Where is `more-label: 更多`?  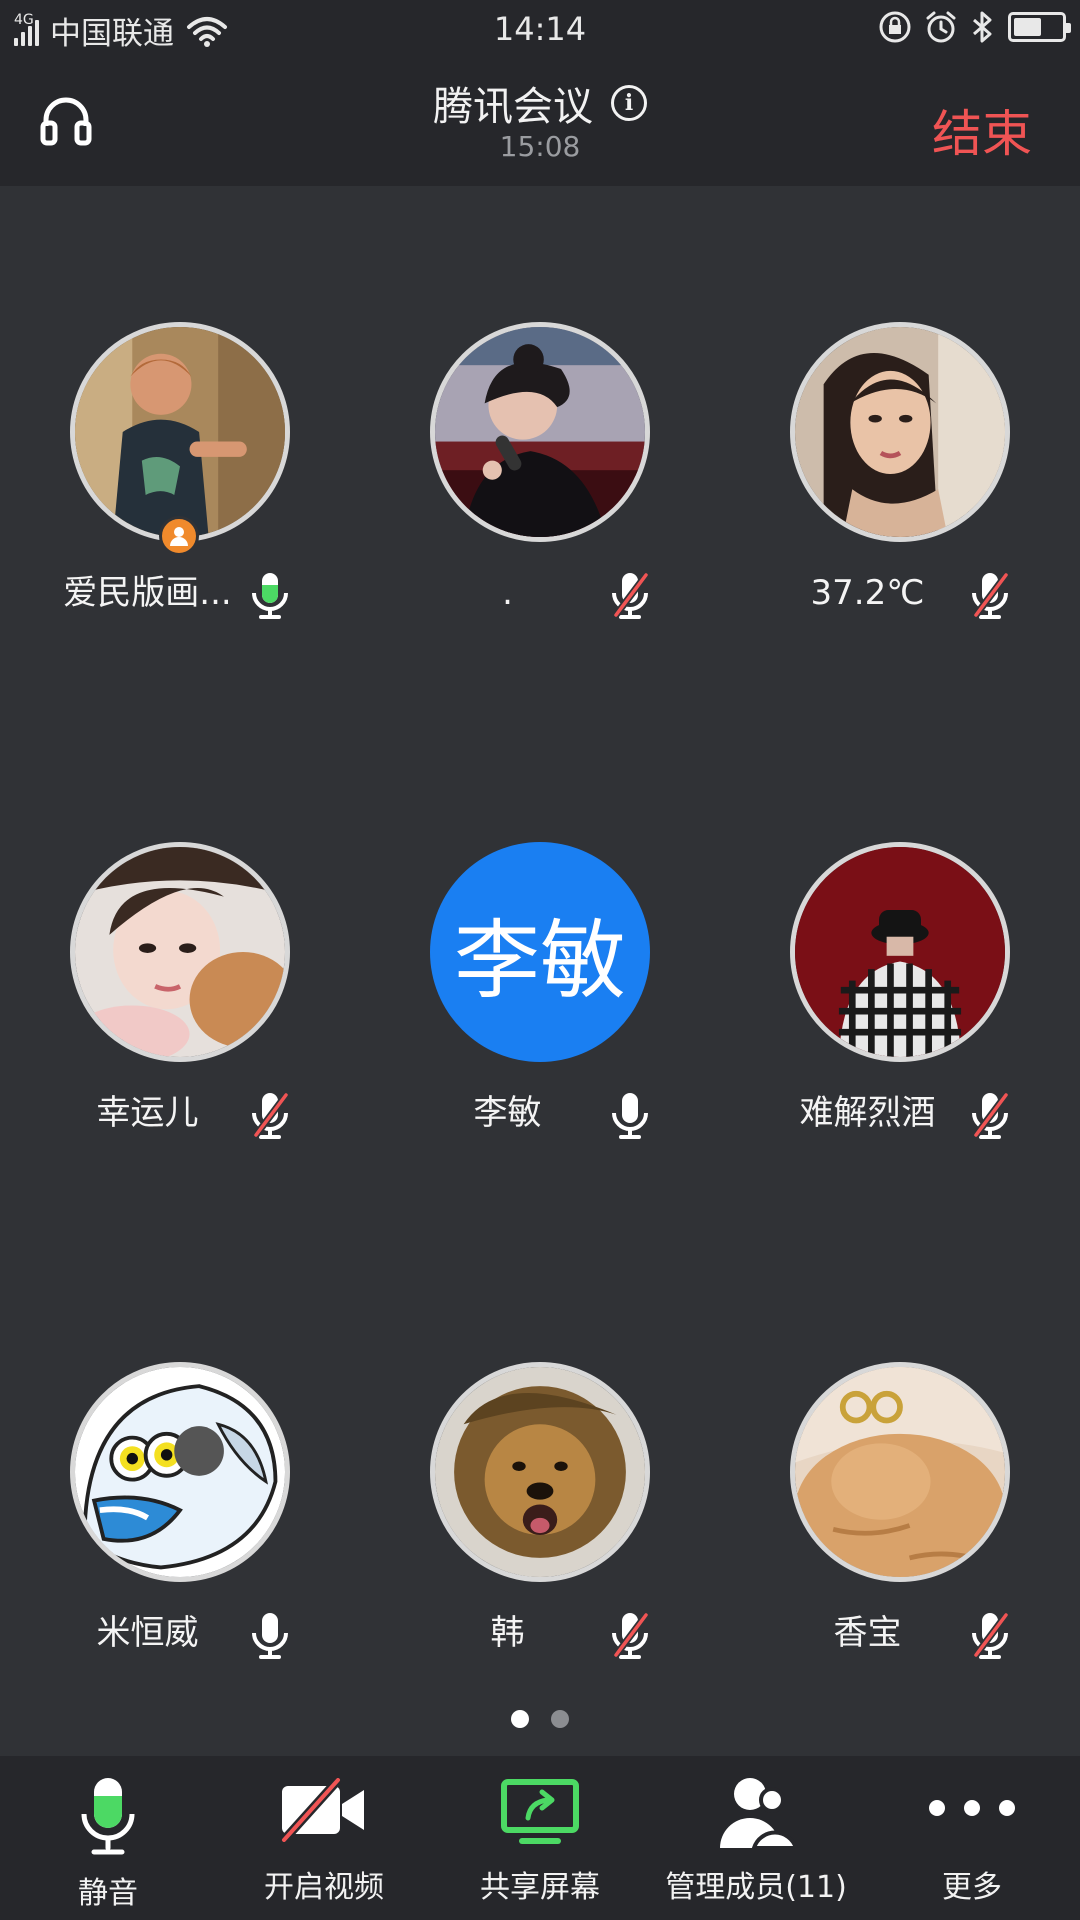 more-label: 更多 is located at coordinates (972, 1887).